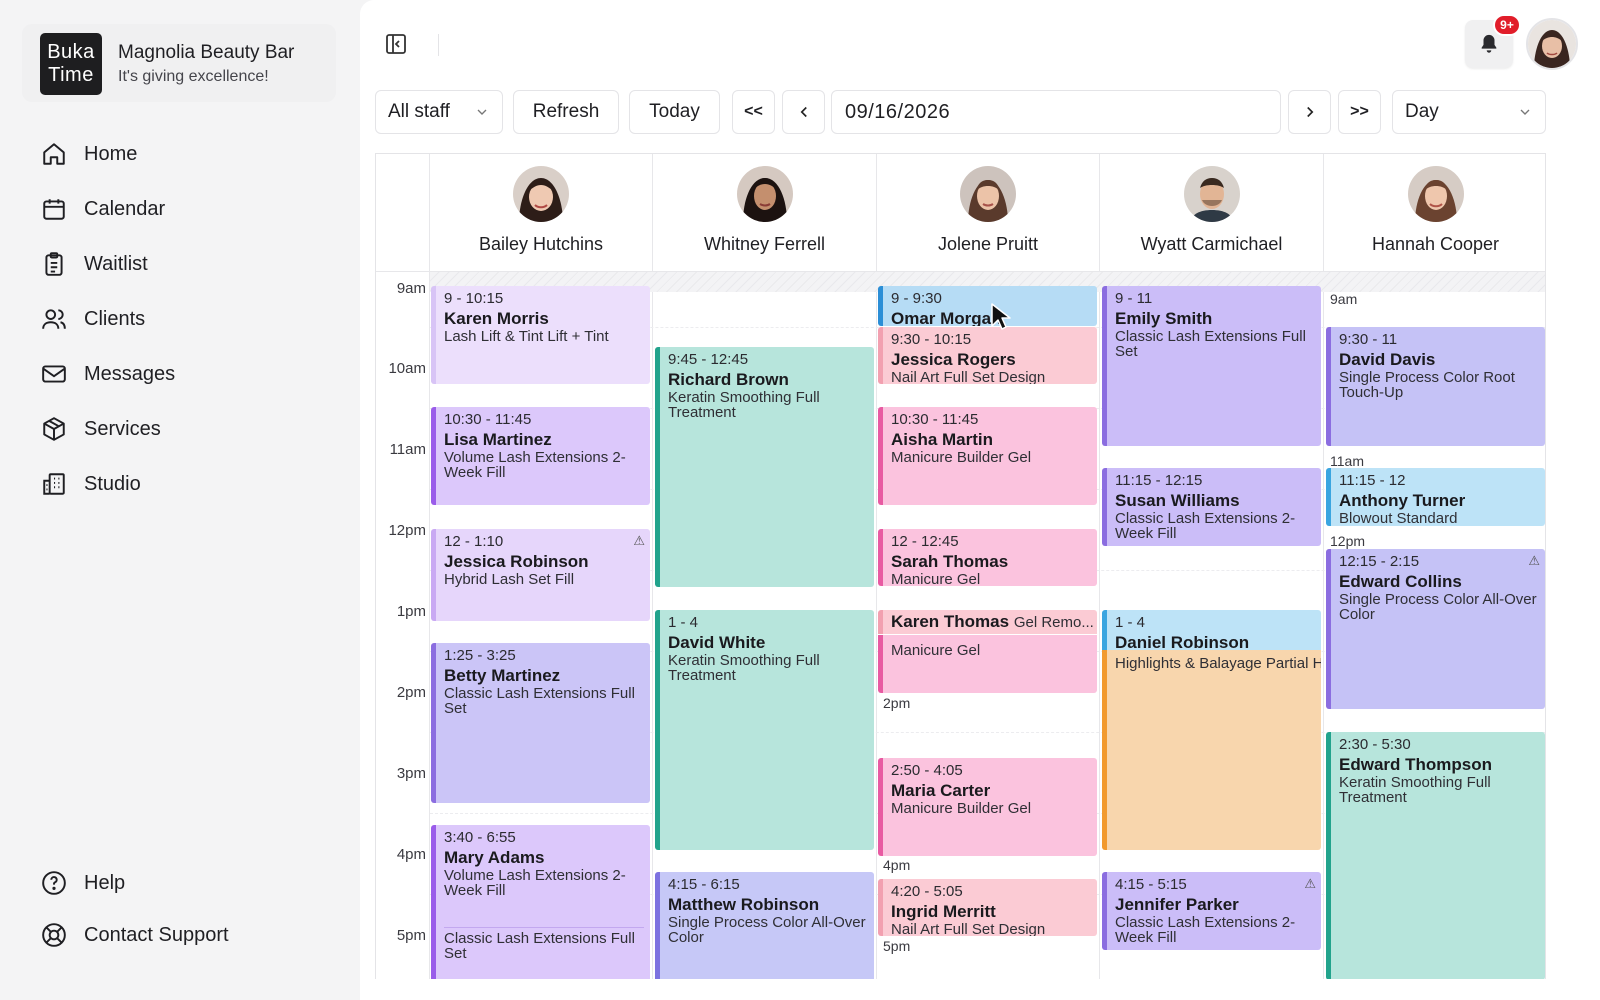 The width and height of the screenshot is (1600, 1000). What do you see at coordinates (897, 703) in the screenshot?
I see `inline-time-label: 2pm` at bounding box center [897, 703].